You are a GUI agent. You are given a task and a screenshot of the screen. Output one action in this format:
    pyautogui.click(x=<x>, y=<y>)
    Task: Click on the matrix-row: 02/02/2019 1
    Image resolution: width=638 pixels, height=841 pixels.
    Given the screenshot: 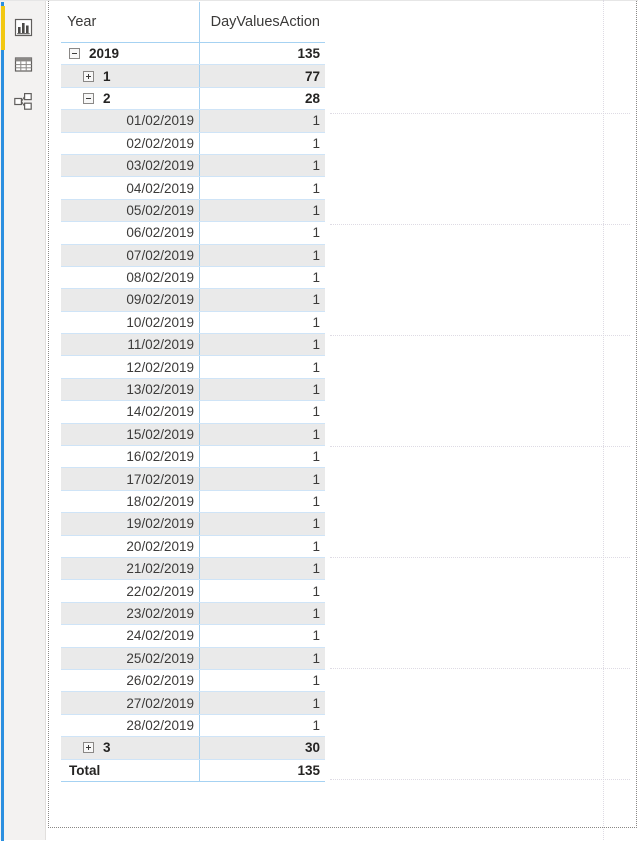 What is the action you would take?
    pyautogui.click(x=193, y=143)
    